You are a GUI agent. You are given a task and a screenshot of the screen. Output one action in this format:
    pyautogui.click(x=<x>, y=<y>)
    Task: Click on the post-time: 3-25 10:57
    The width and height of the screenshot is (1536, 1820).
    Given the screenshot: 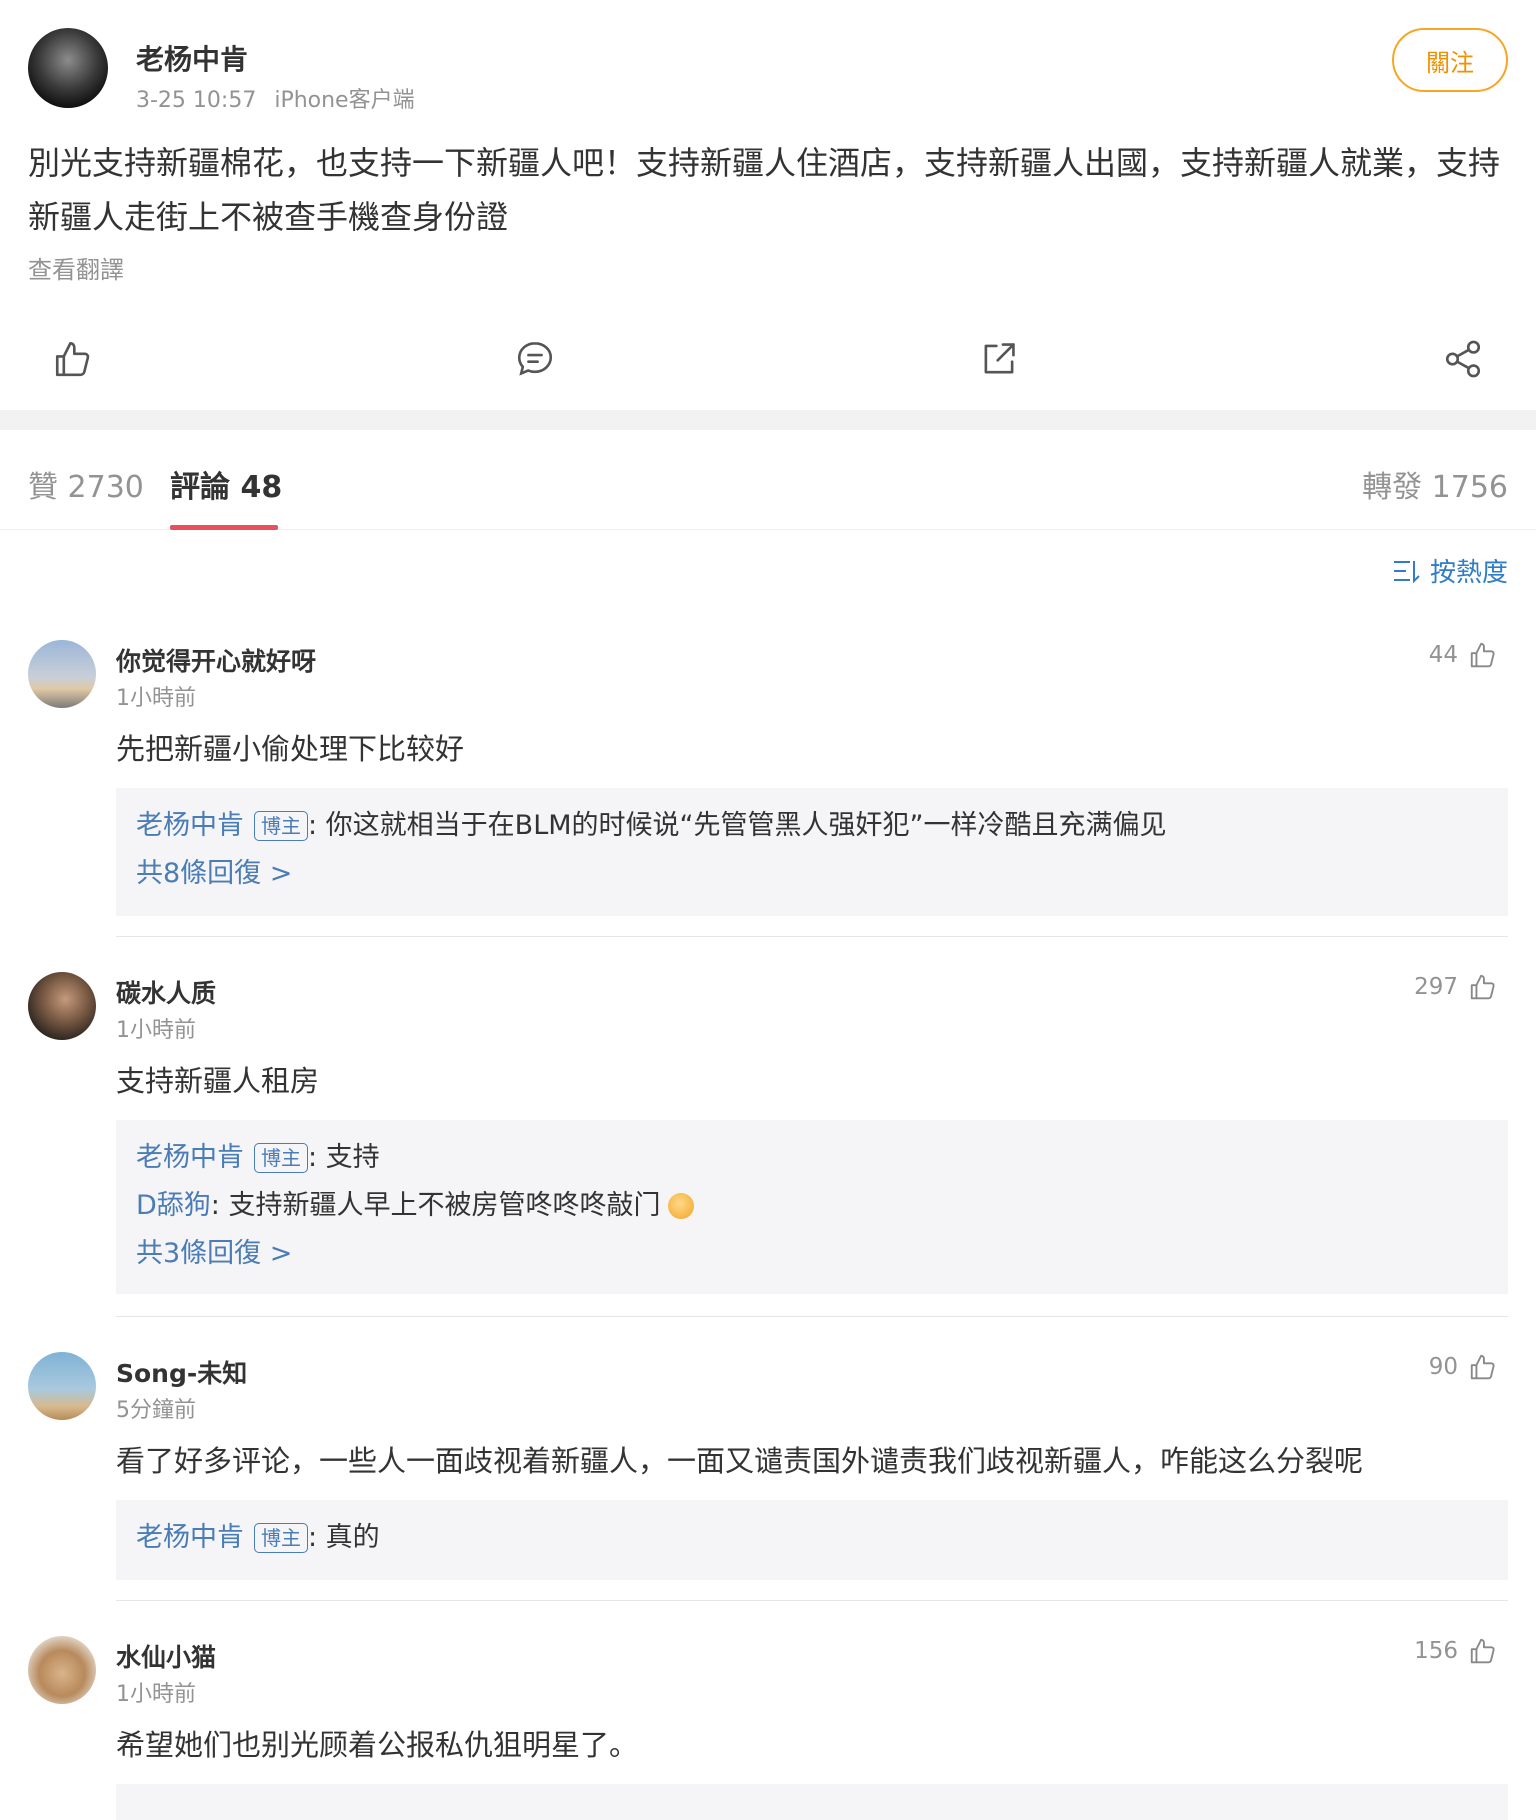 What is the action you would take?
    pyautogui.click(x=196, y=100)
    